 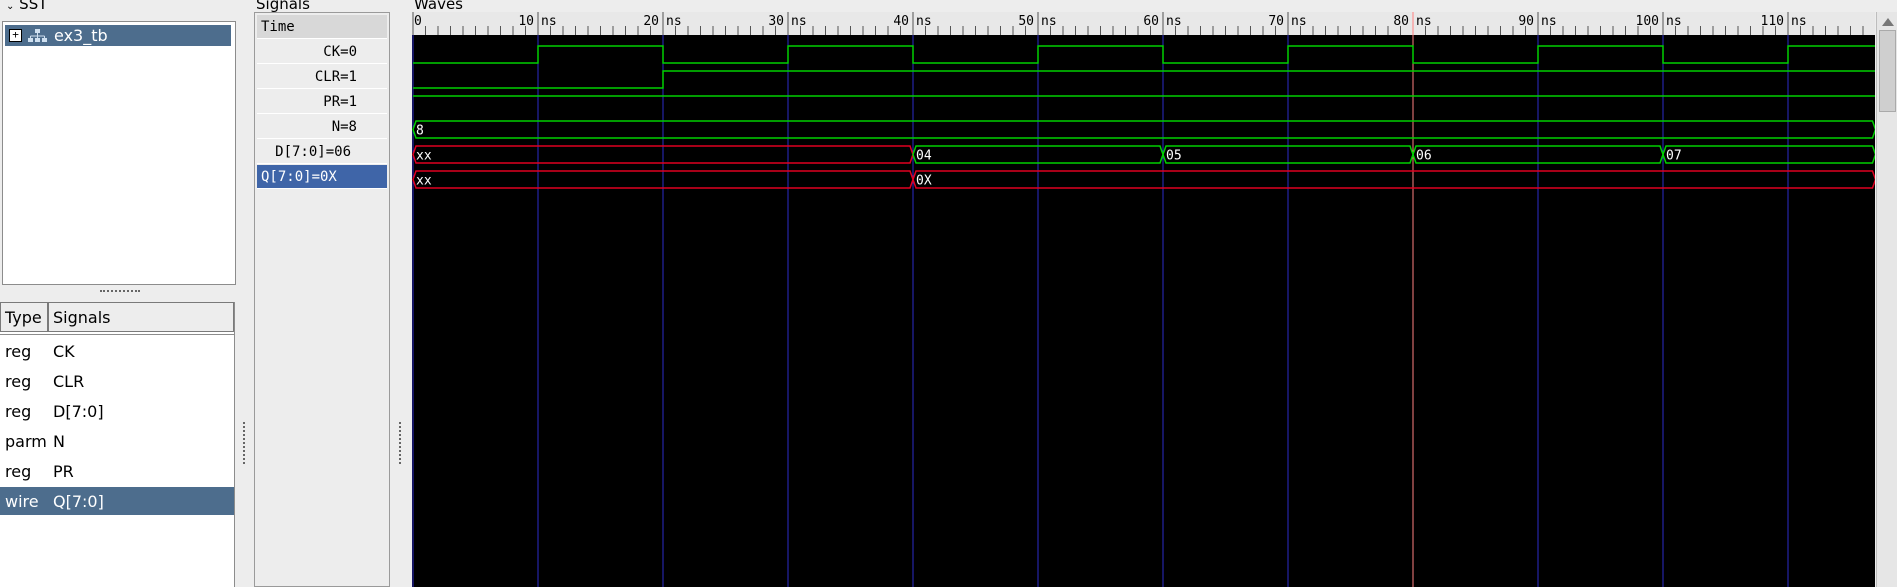 What do you see at coordinates (24, 317) in the screenshot?
I see `column-header-type: Type` at bounding box center [24, 317].